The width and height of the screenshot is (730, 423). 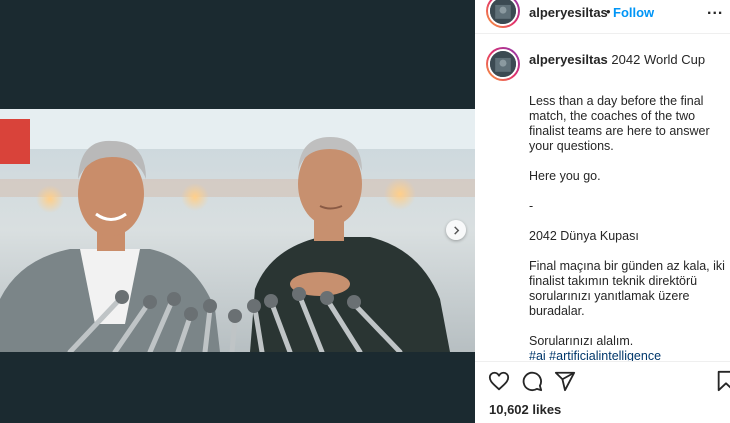 I want to click on follow-button: Follow, so click(x=633, y=12).